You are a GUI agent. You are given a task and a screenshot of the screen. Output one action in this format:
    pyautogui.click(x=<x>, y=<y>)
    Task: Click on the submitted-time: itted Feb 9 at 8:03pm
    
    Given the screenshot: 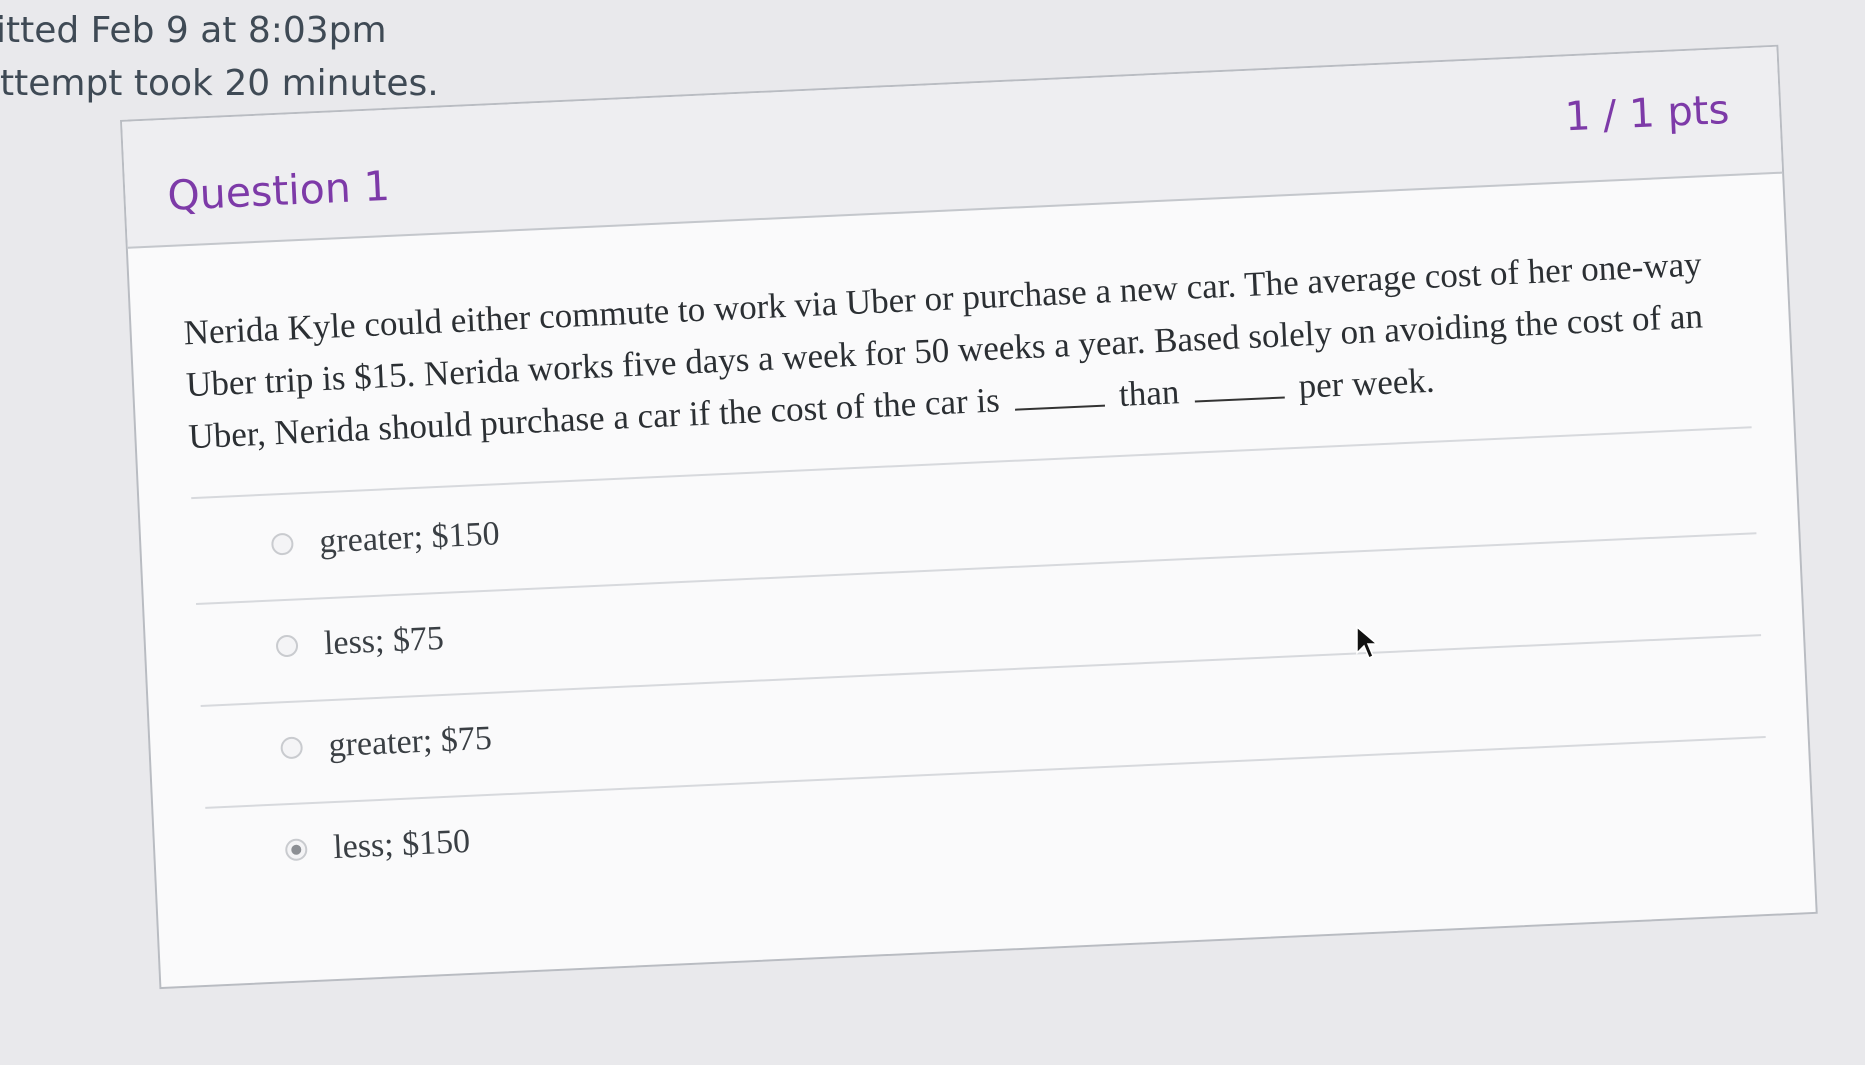 What is the action you would take?
    pyautogui.click(x=193, y=30)
    